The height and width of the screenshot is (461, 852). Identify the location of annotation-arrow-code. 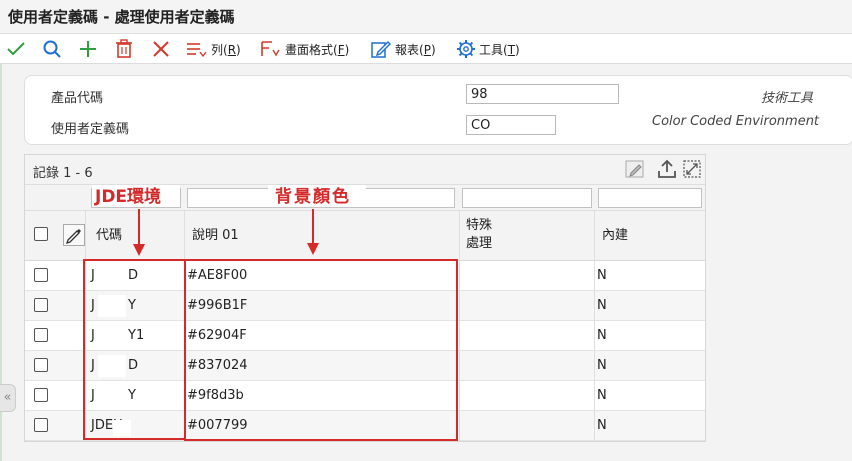
(139, 232).